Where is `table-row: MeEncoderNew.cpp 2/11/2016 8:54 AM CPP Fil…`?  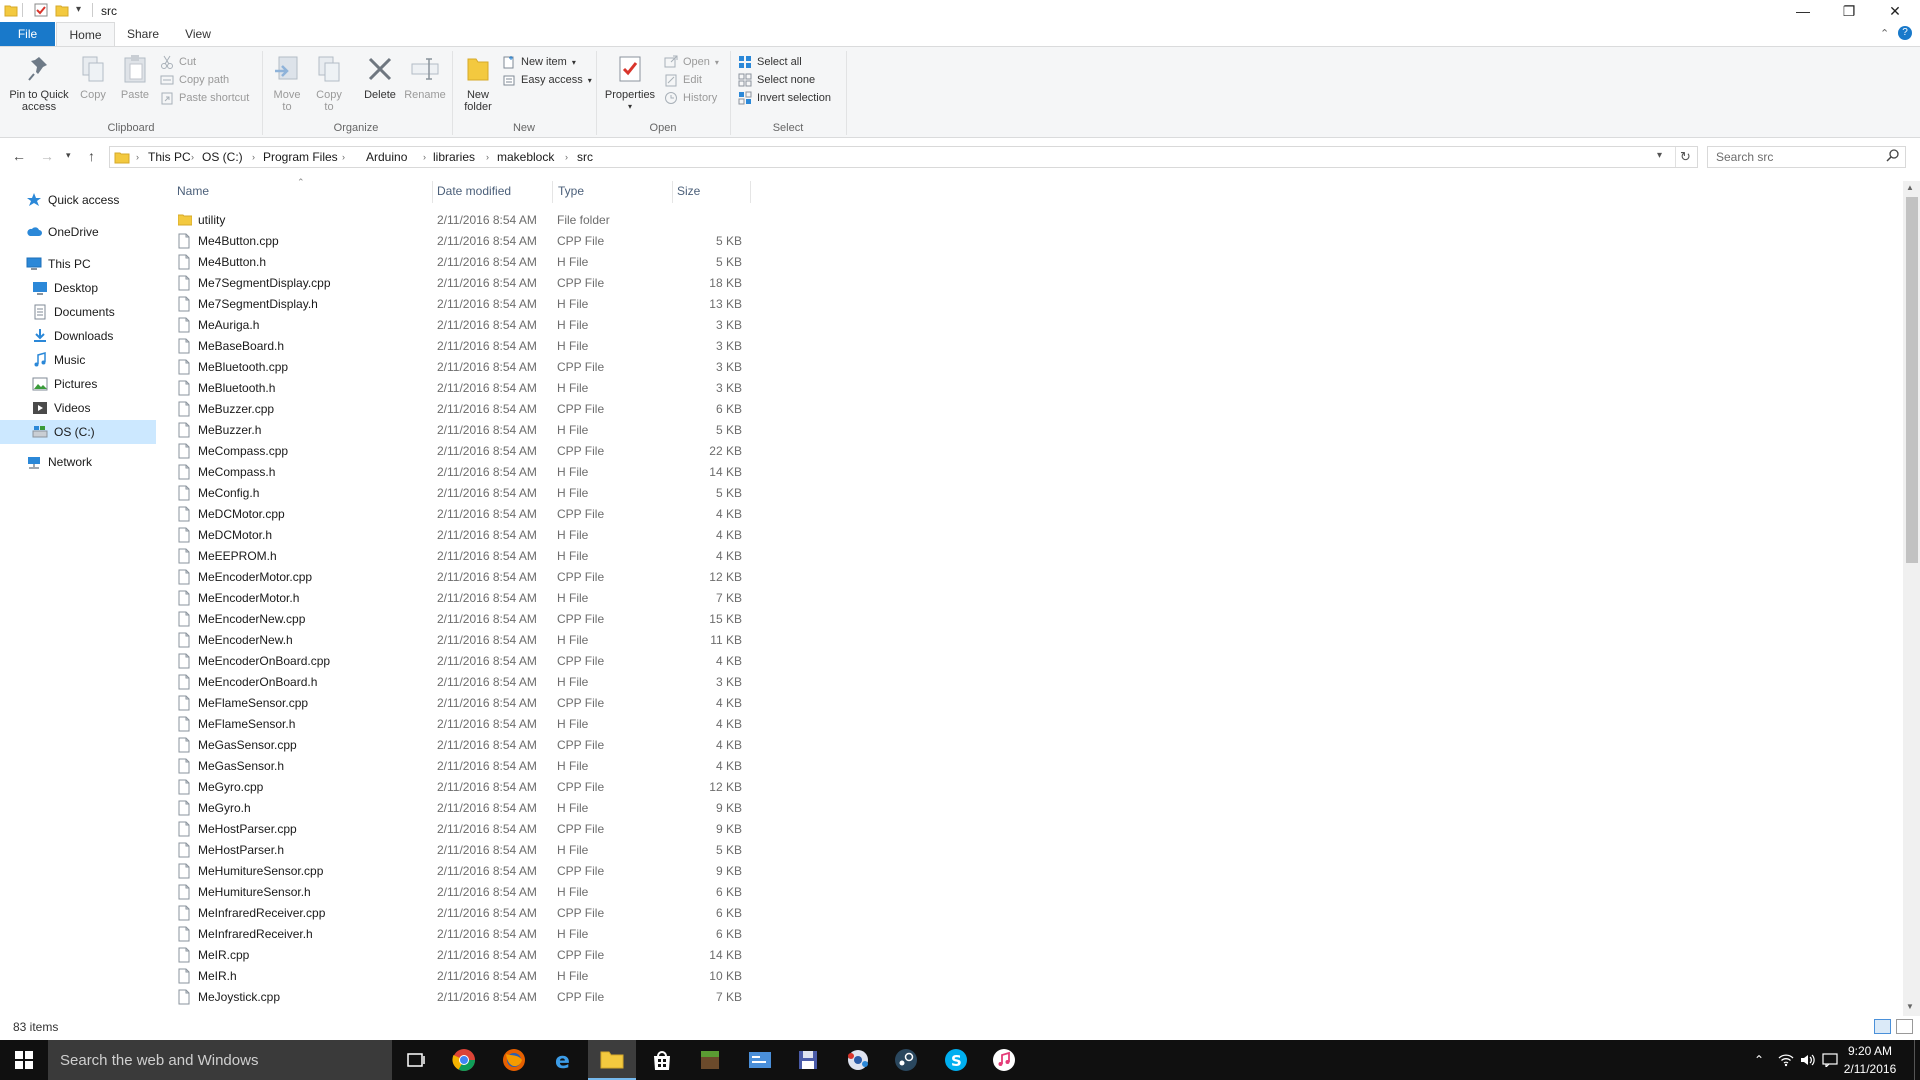
table-row: MeEncoderNew.cpp 2/11/2016 8:54 AM CPP Fil… is located at coordinates (463, 619).